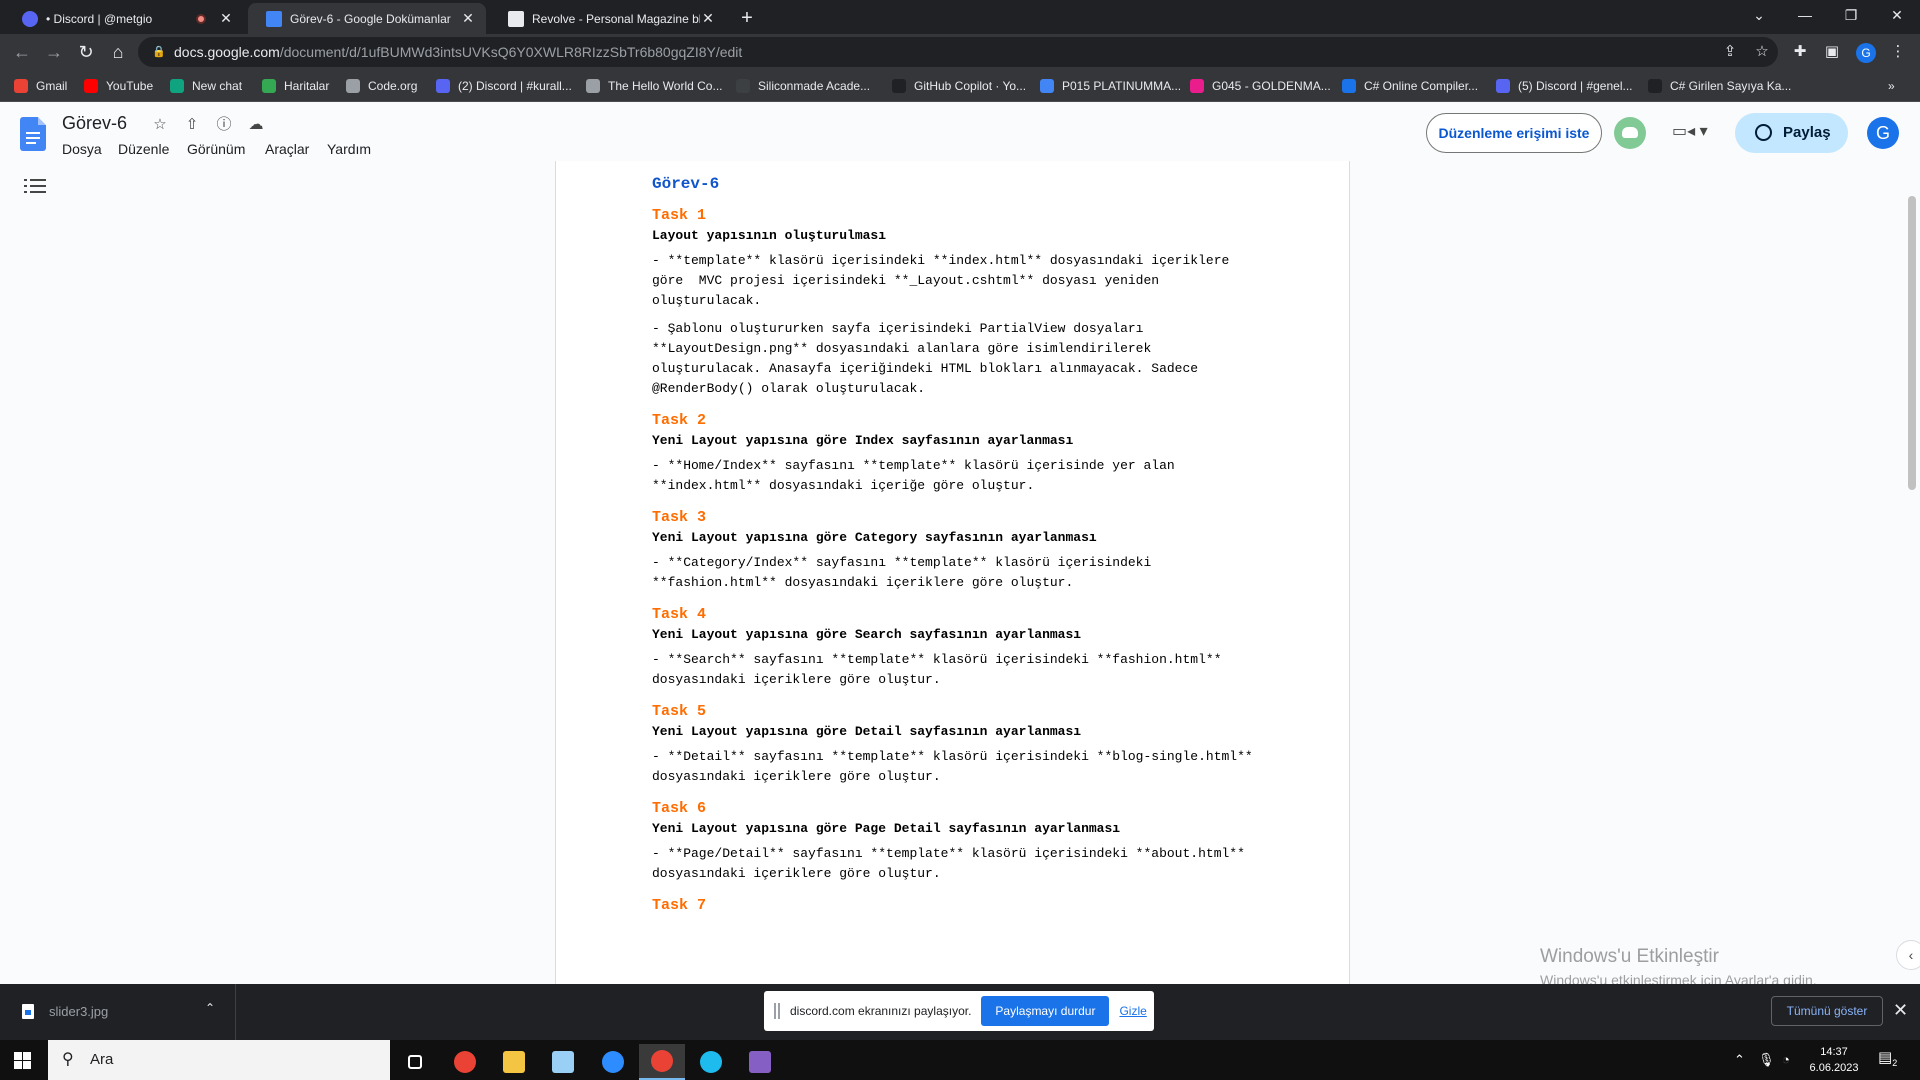 This screenshot has width=1920, height=1080. Describe the element at coordinates (1827, 1011) in the screenshot. I see `show-all-downloads-button: Tümünü göster` at that location.